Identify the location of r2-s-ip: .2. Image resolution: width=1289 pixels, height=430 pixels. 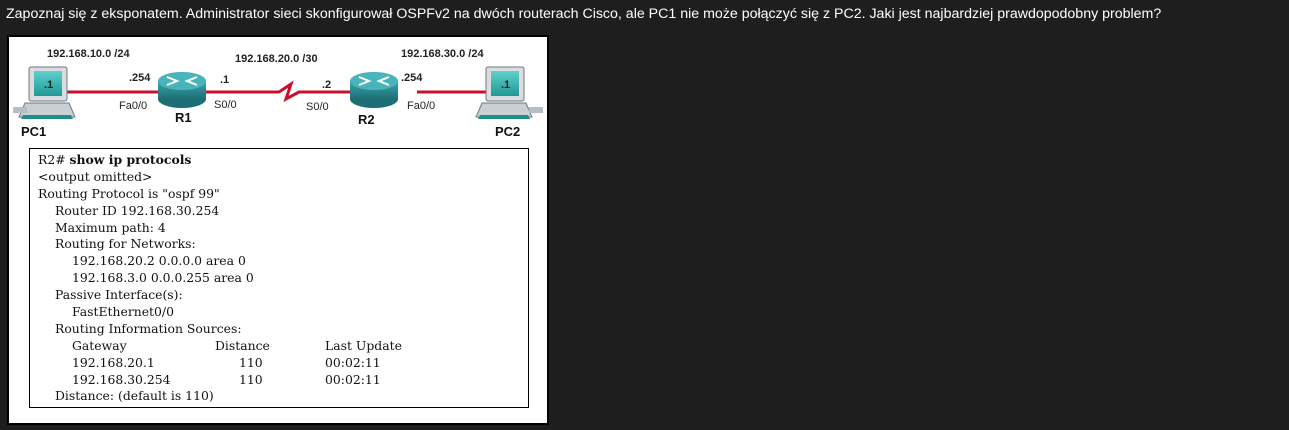
(326, 85).